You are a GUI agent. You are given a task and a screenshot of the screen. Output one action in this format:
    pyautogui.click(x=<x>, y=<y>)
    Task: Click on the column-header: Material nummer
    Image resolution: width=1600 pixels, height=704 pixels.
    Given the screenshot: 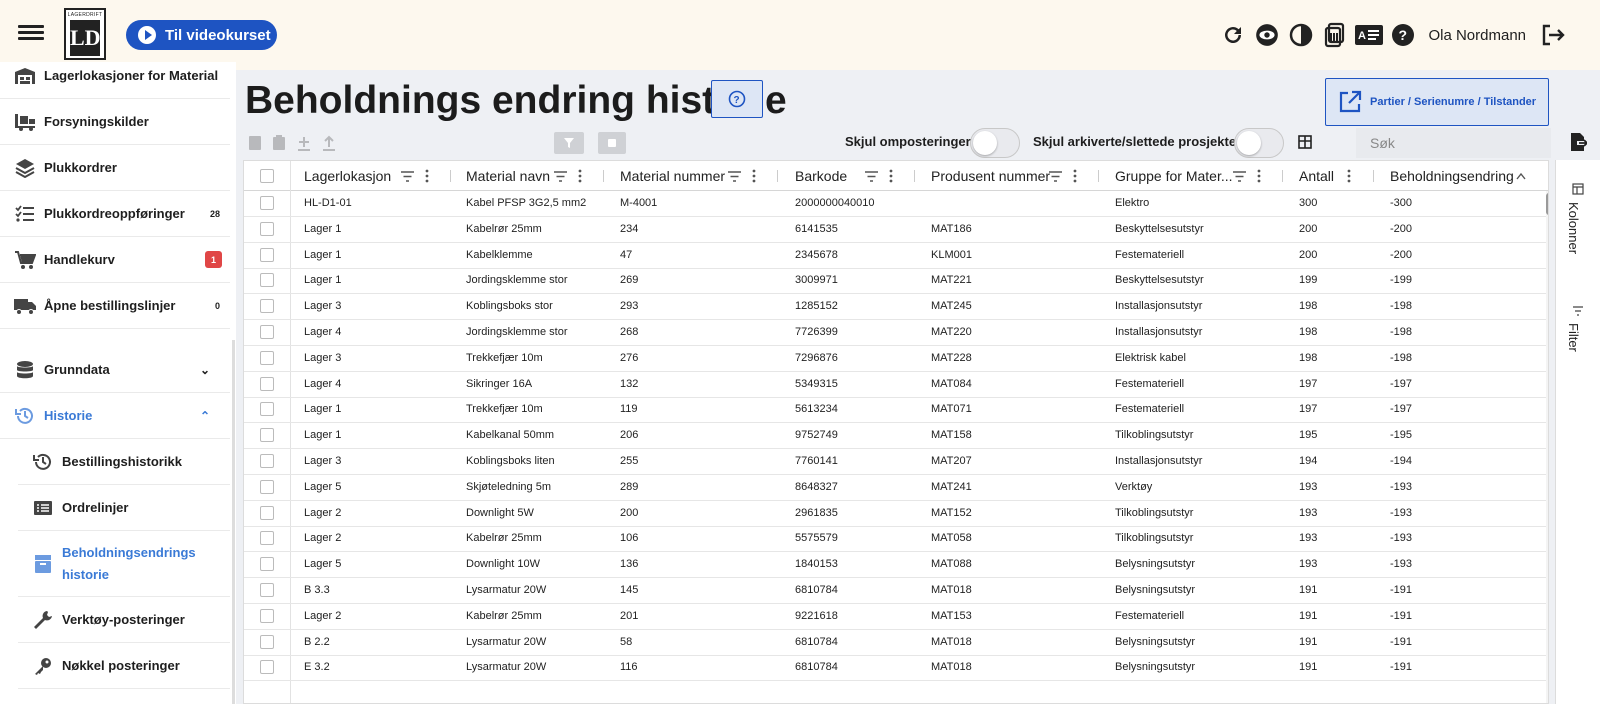 What is the action you would take?
    pyautogui.click(x=672, y=176)
    